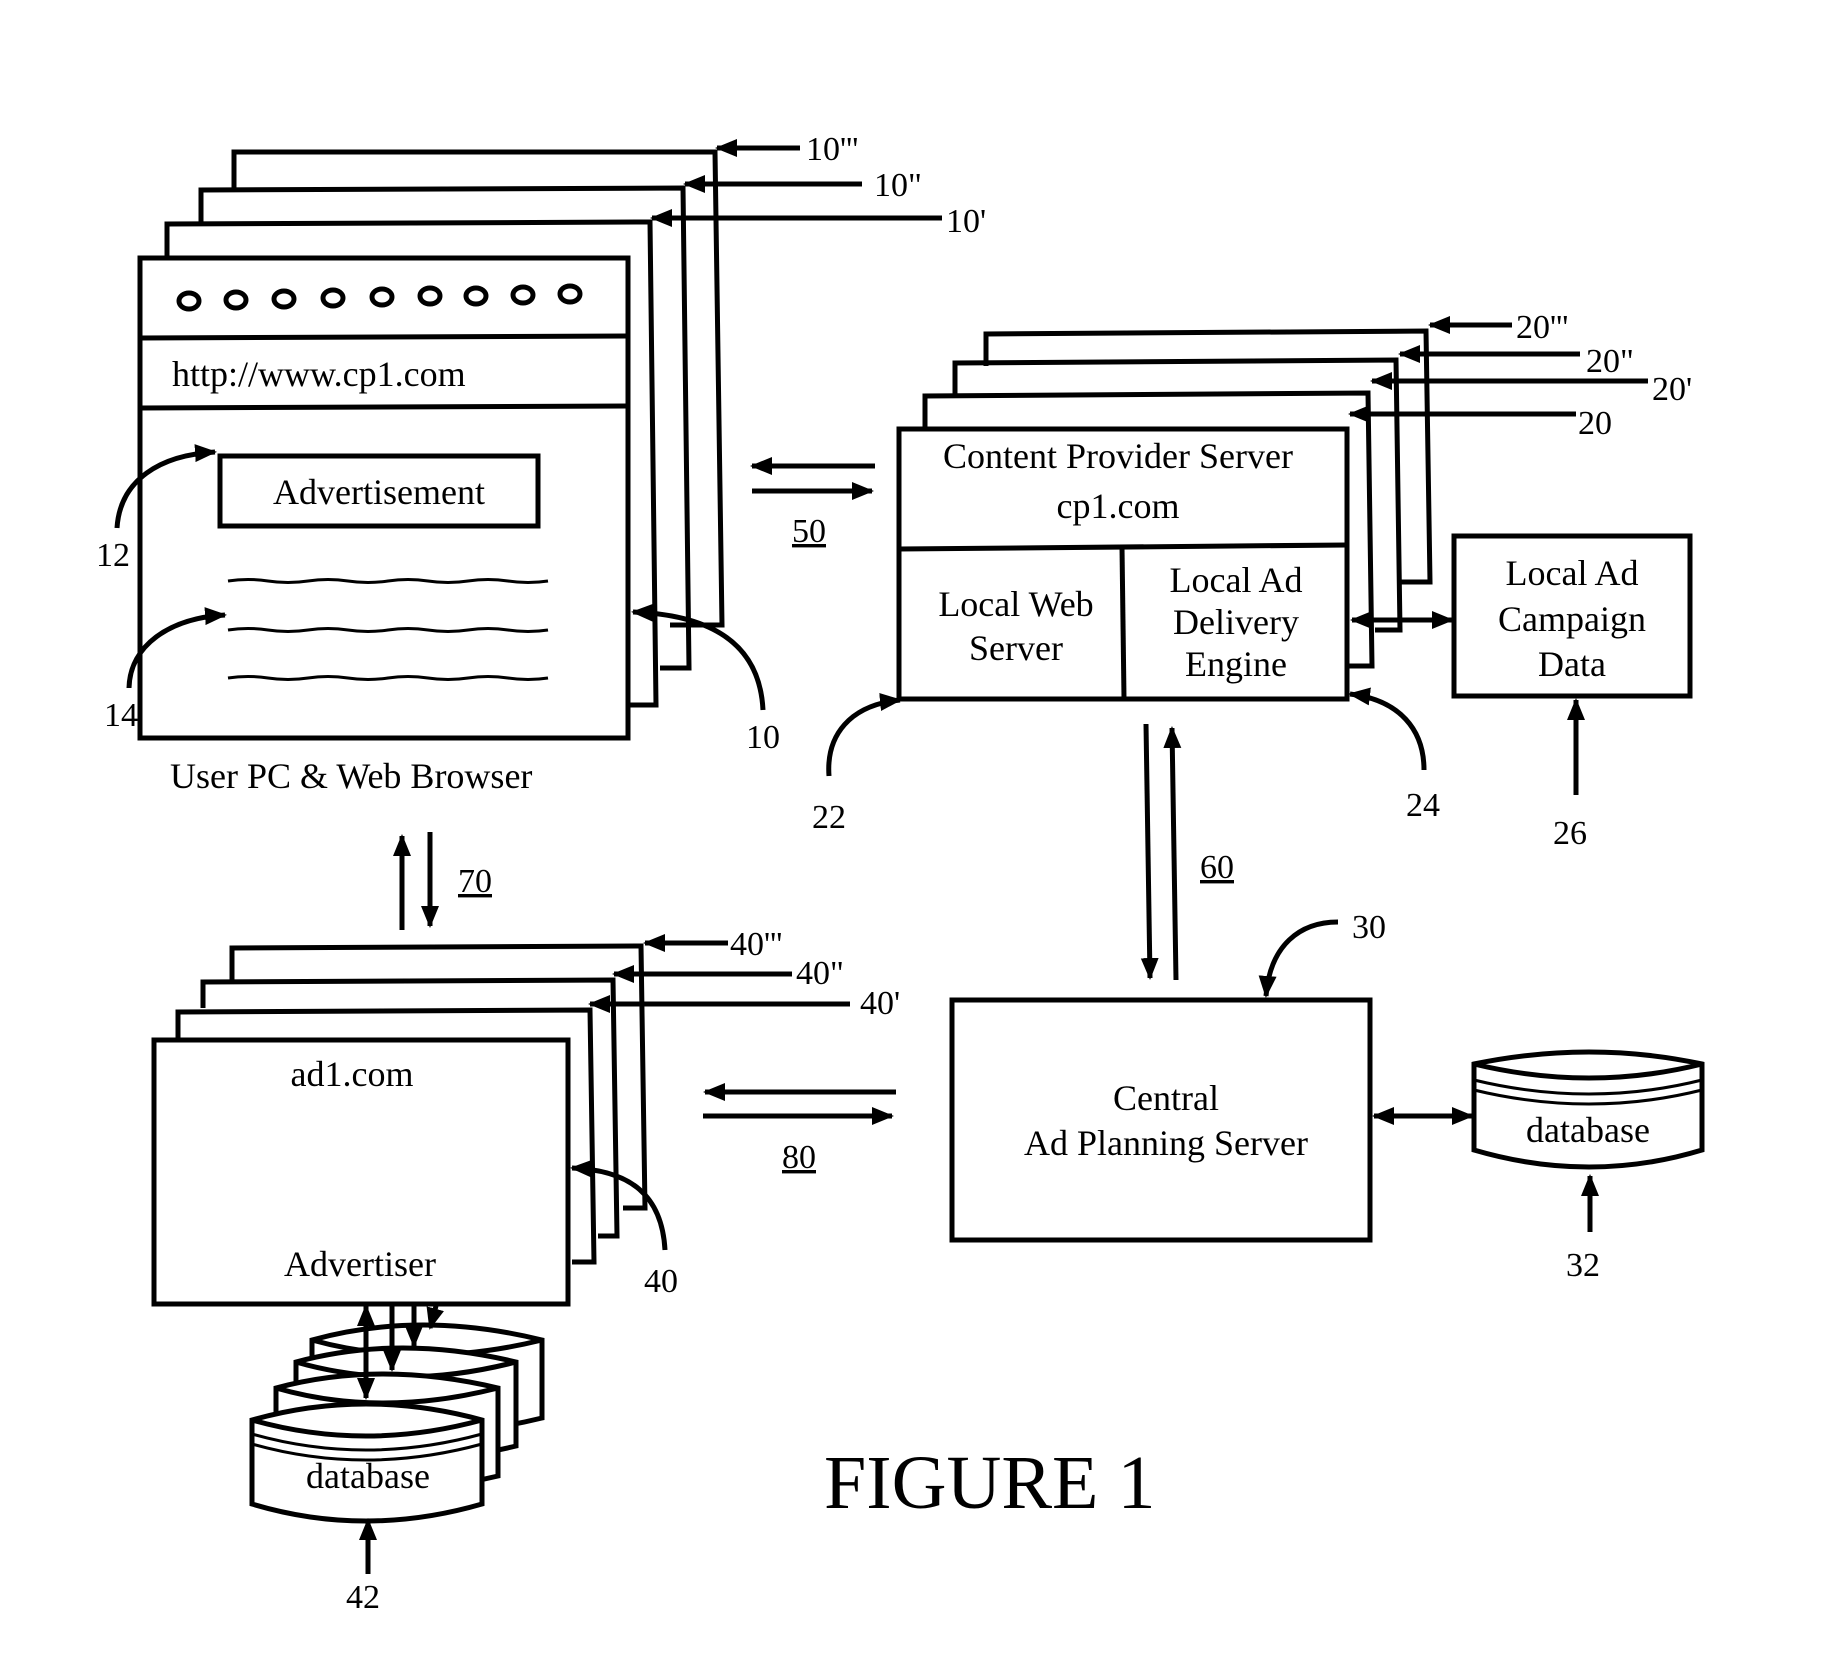 Image resolution: width=1823 pixels, height=1659 pixels. Describe the element at coordinates (1570, 833) in the screenshot. I see `ref-label-26: 26` at that location.